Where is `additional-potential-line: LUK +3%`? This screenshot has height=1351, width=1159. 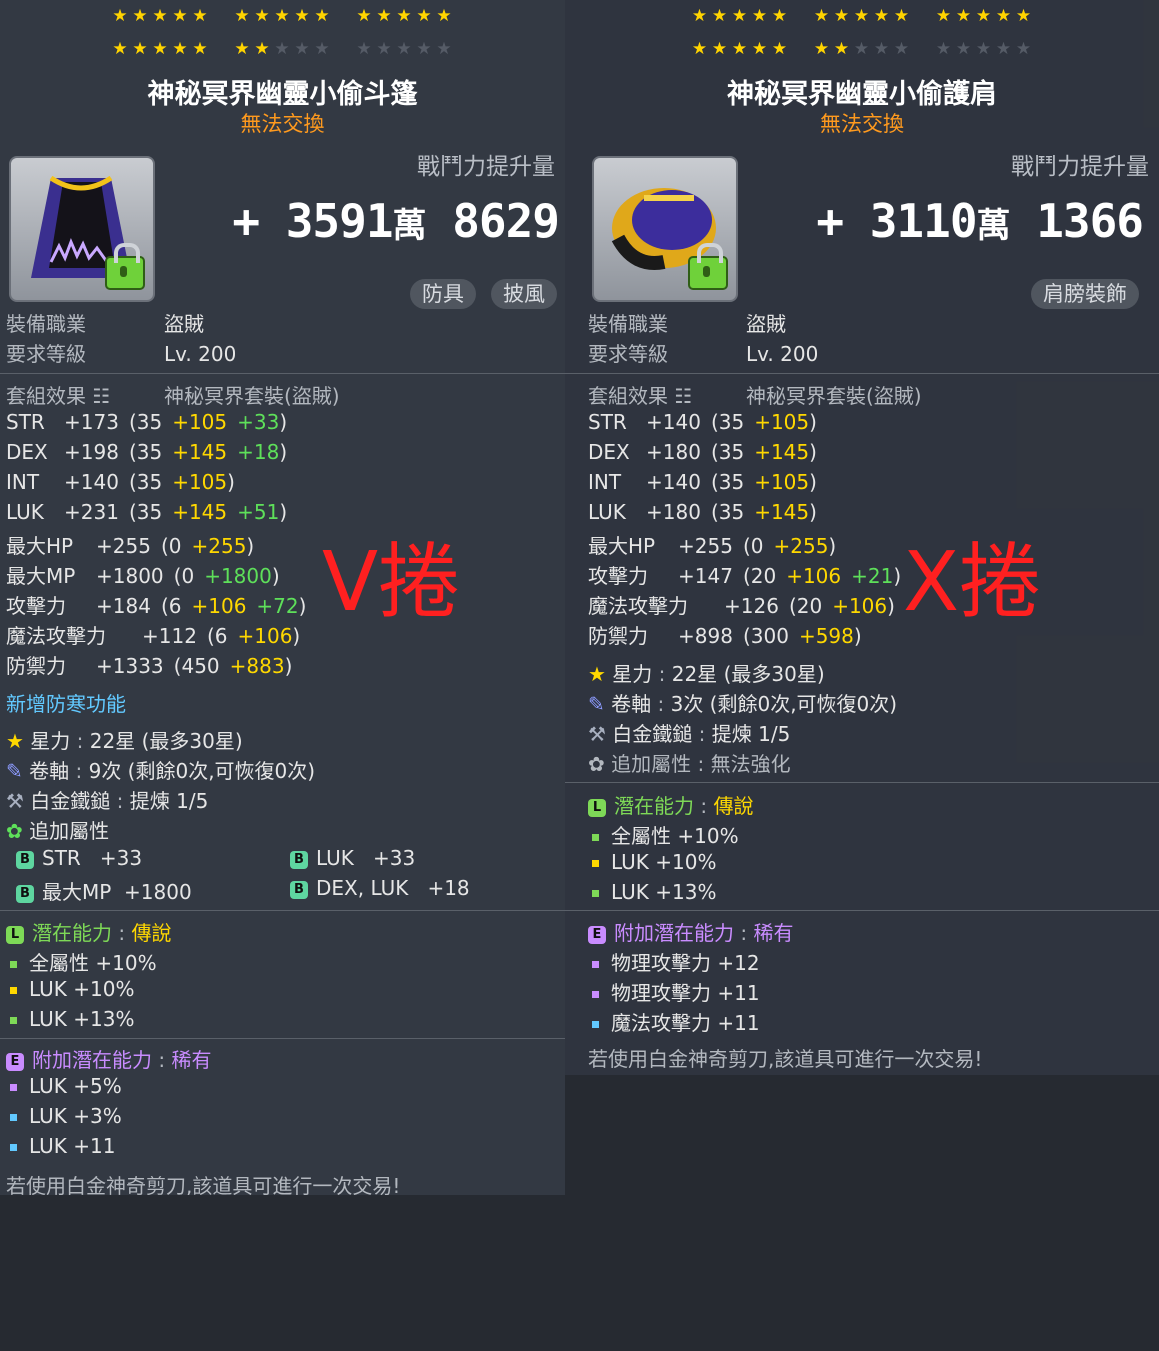 additional-potential-line: LUK +3% is located at coordinates (66, 1116).